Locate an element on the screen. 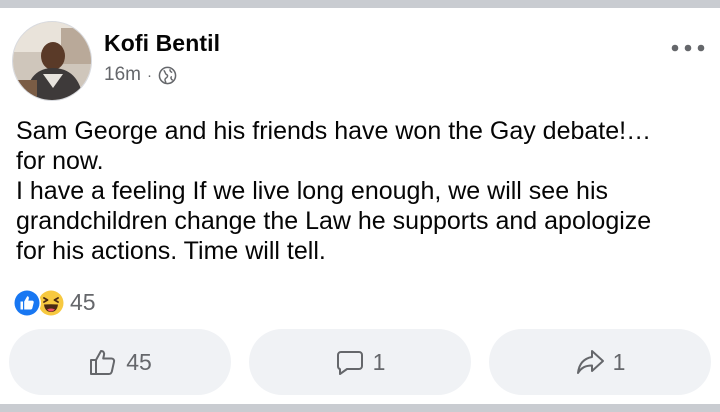 Image resolution: width=720 pixels, height=412 pixels. author-name: Kofi Bentil is located at coordinates (162, 43).